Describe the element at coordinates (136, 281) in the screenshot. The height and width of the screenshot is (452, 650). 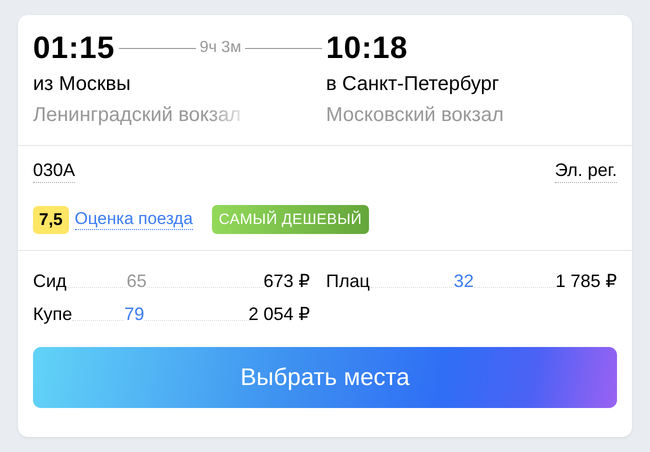
I see `seat-count: 65` at that location.